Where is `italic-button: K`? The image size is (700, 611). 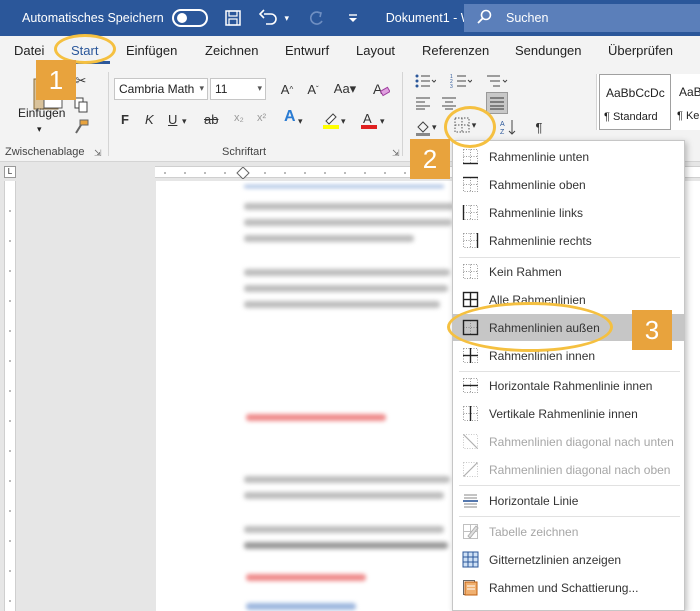 italic-button: K is located at coordinates (149, 119).